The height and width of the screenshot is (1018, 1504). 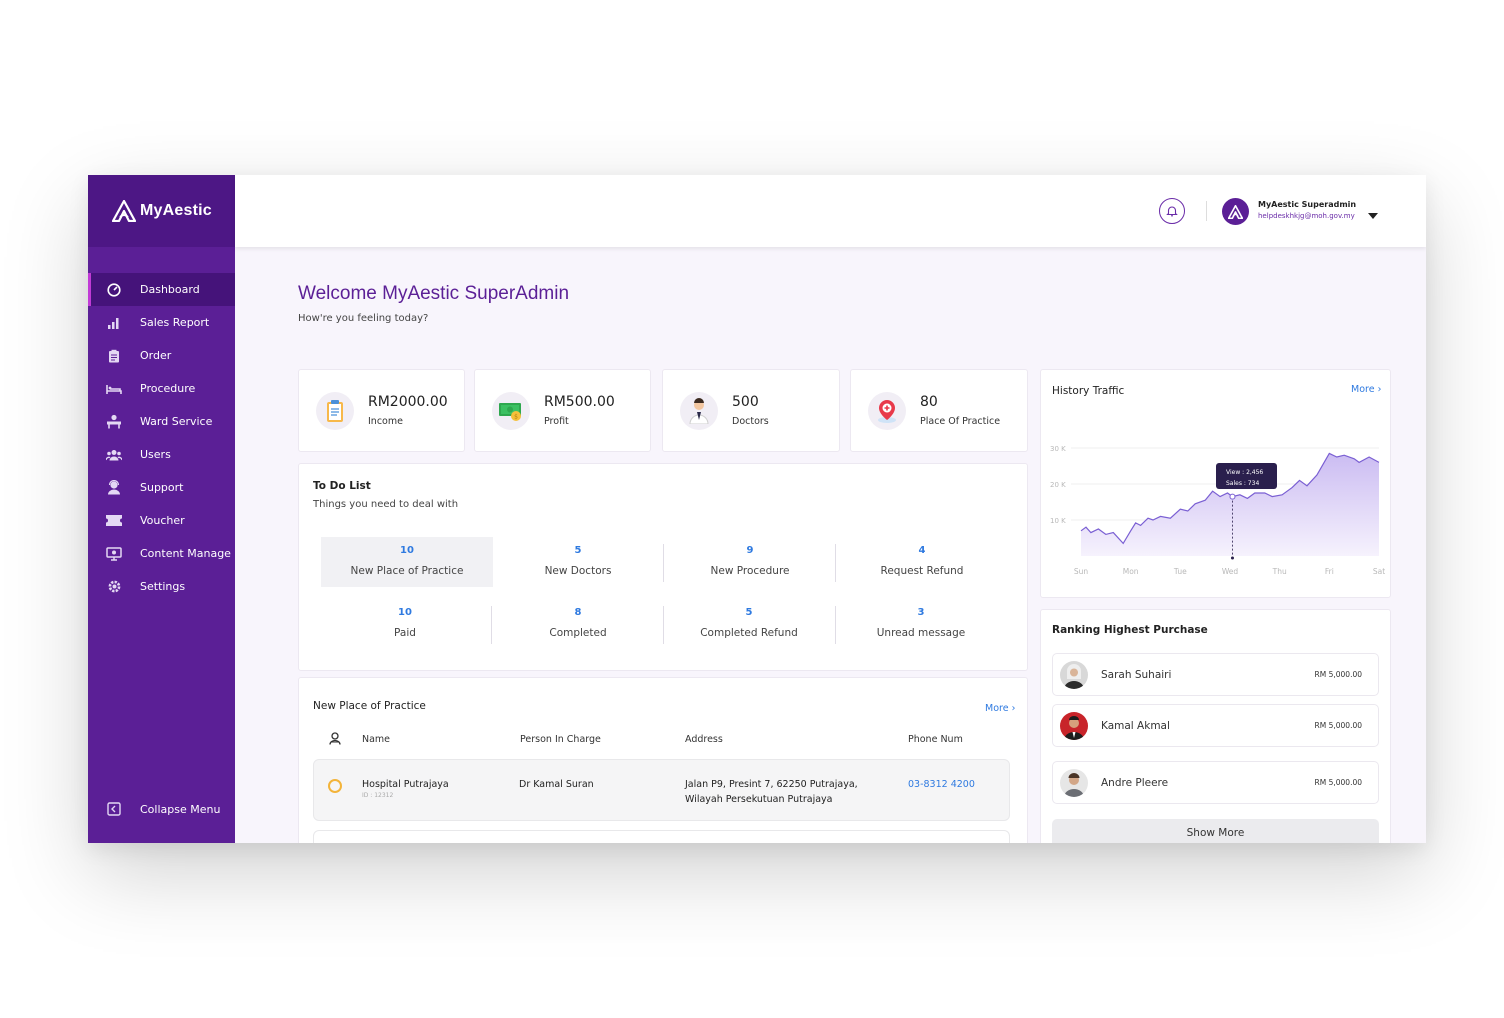 I want to click on support-icon, so click(x=114, y=488).